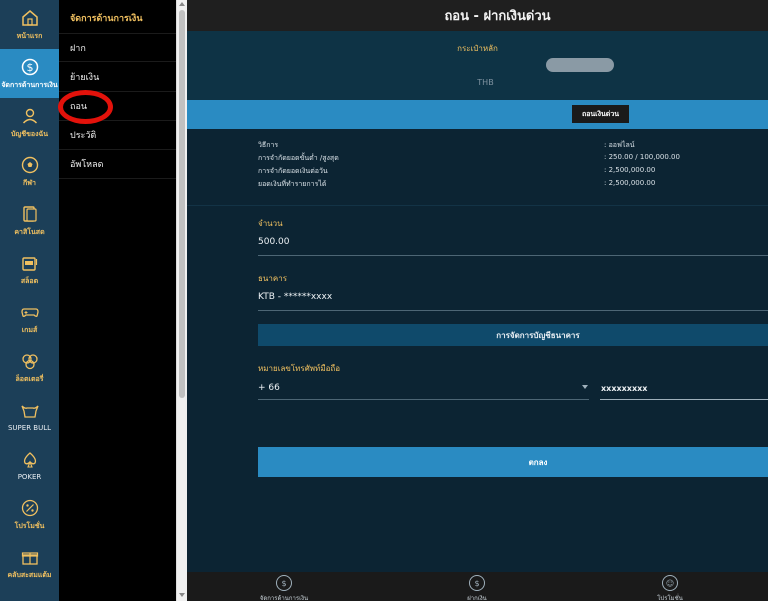 Image resolution: width=768 pixels, height=601 pixels. Describe the element at coordinates (30, 263) in the screenshot. I see `slot-machine-icon` at that location.